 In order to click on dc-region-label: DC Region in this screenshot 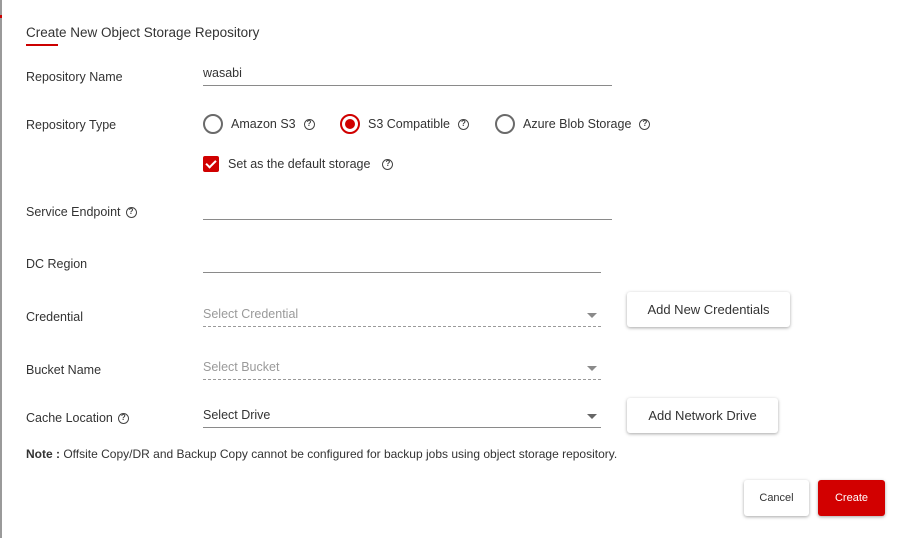, I will do `click(56, 264)`.